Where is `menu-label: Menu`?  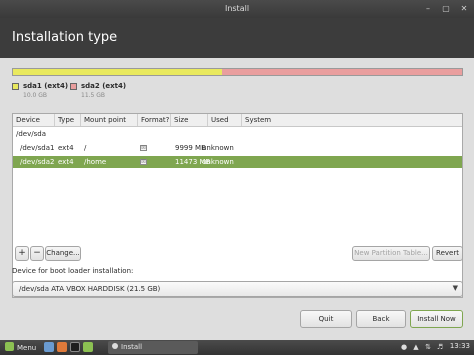 menu-label: Menu is located at coordinates (27, 348).